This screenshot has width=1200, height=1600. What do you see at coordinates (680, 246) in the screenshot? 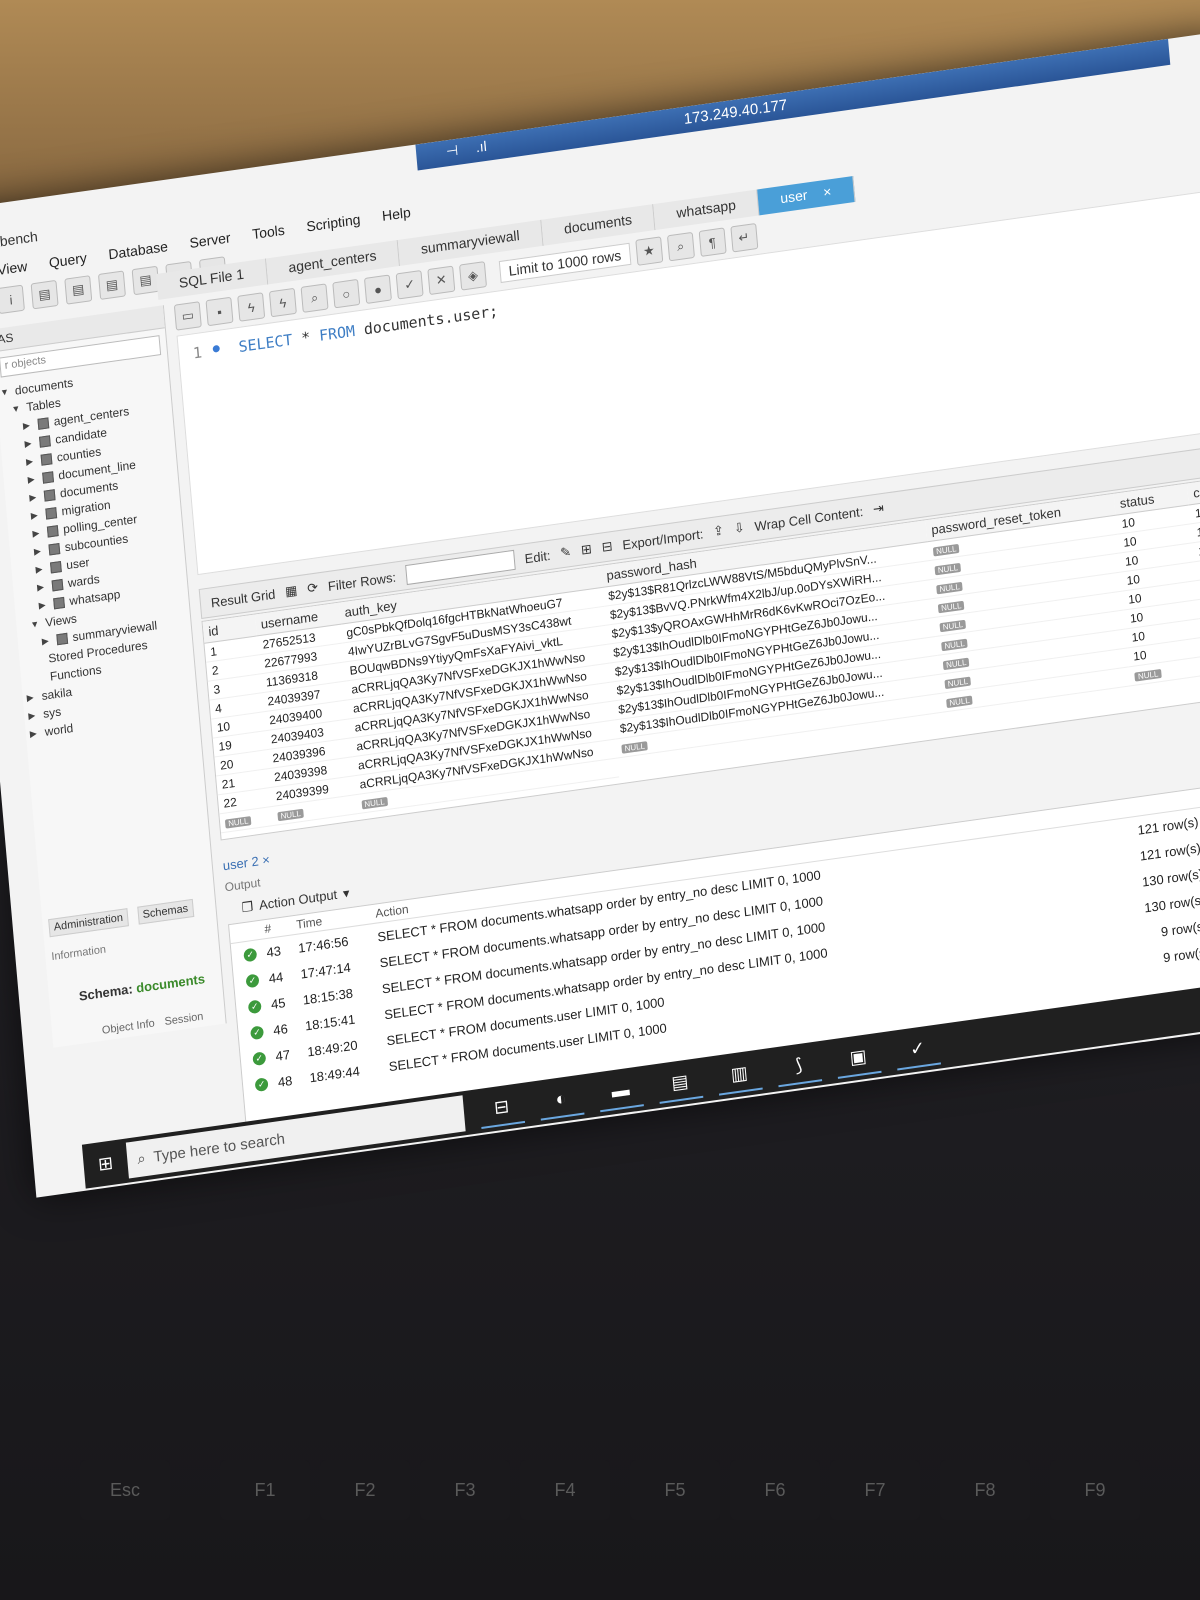
I see `find-icon: ⌕` at bounding box center [680, 246].